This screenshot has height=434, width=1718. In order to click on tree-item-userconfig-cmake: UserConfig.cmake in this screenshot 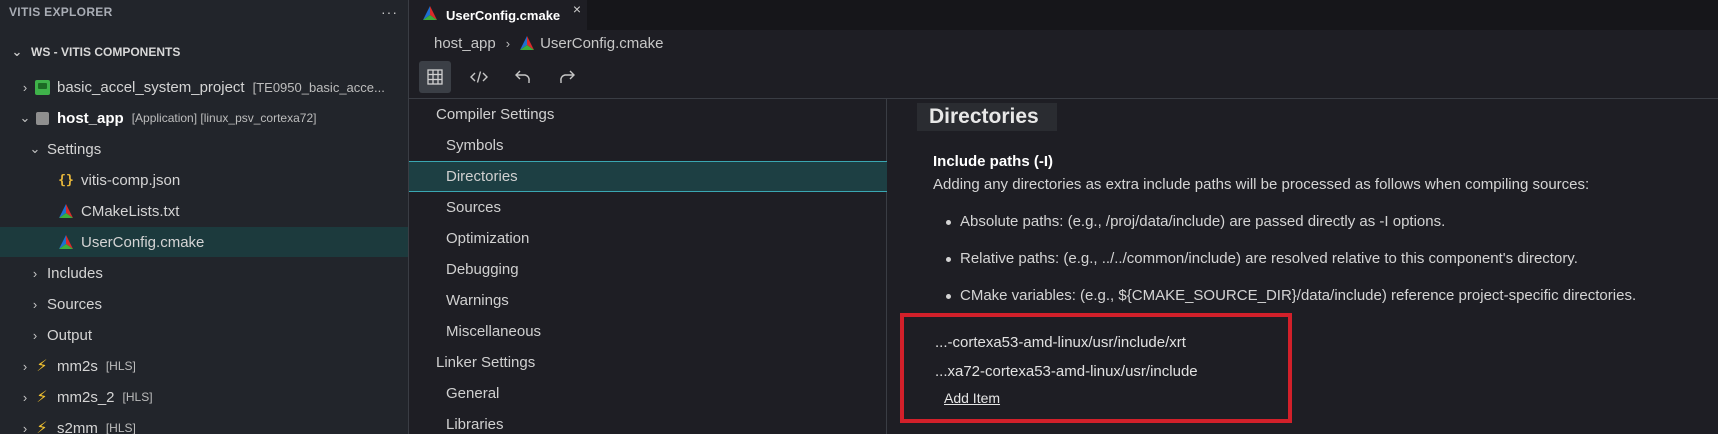, I will do `click(204, 242)`.